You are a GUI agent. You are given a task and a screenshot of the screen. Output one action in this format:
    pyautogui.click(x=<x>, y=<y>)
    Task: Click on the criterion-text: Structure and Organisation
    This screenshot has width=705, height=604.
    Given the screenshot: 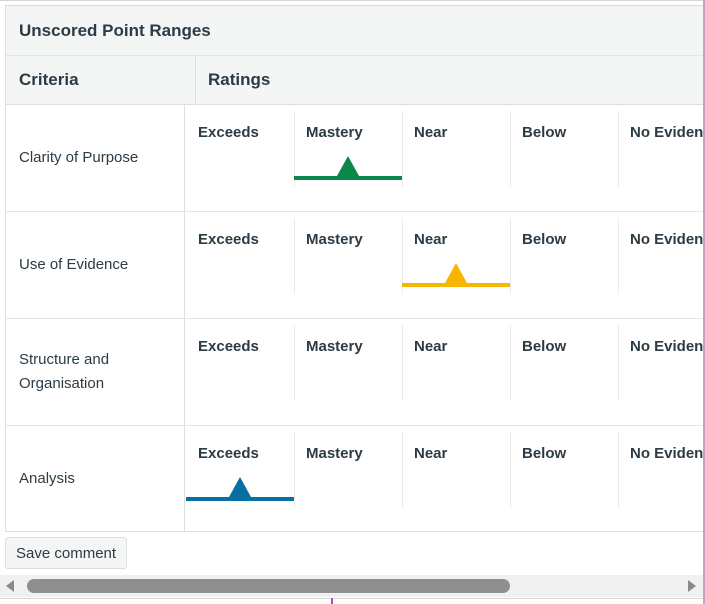 What is the action you would take?
    pyautogui.click(x=64, y=371)
    